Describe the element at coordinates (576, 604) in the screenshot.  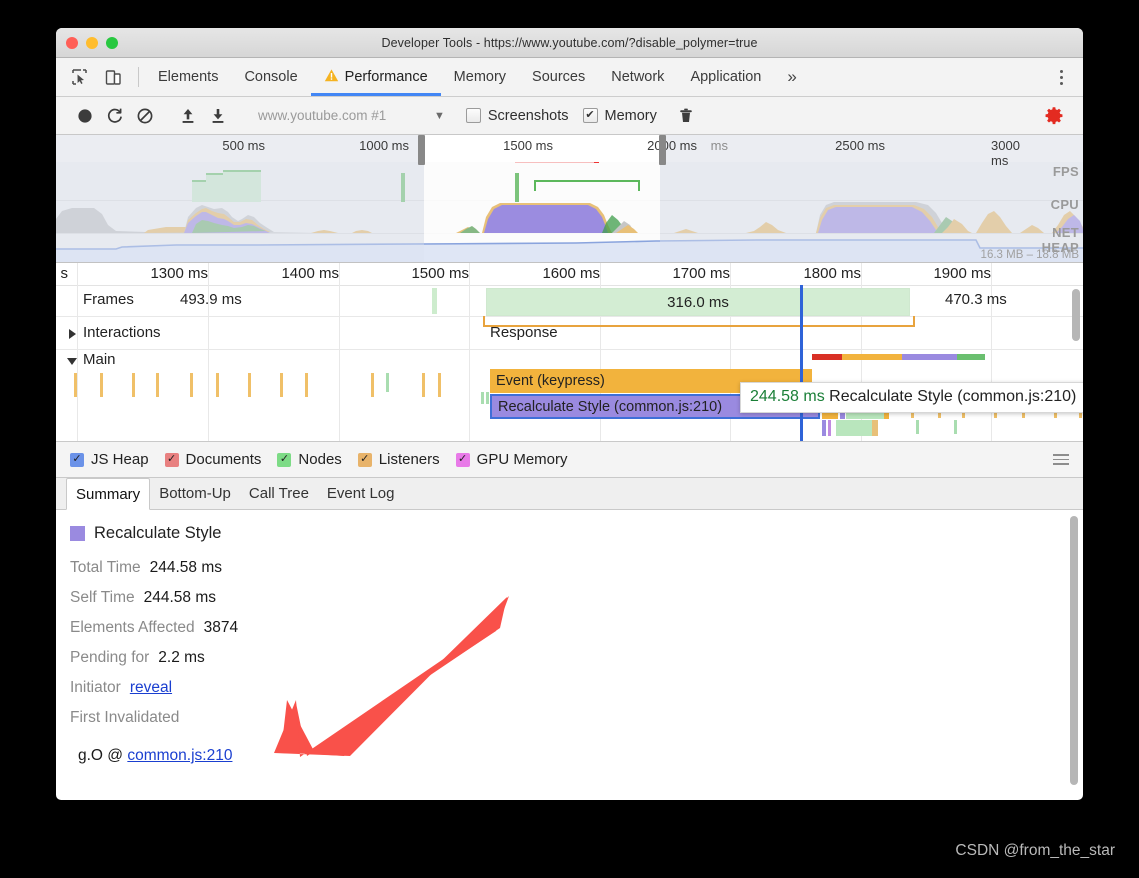
I see `summary-row-self-time: Self Time 244.58 ms` at that location.